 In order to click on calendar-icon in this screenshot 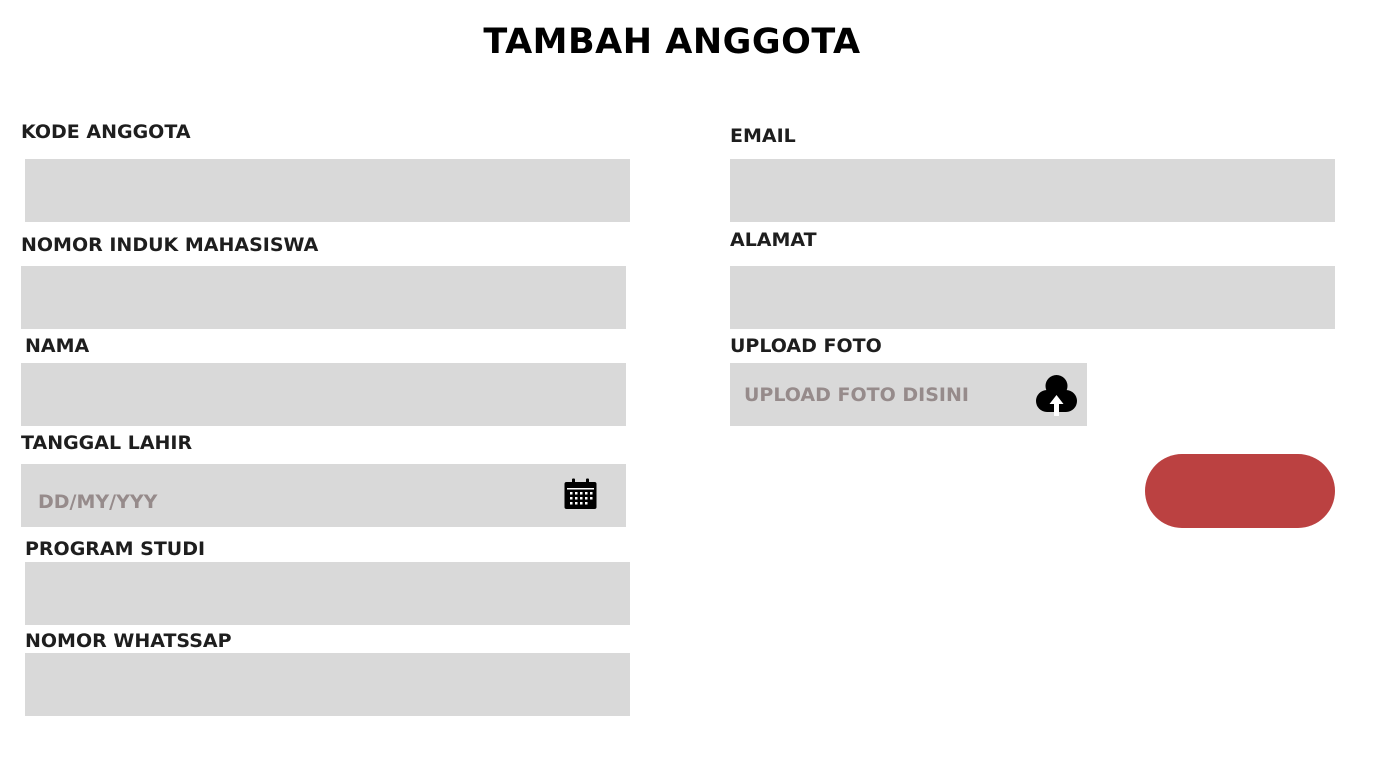, I will do `click(580, 494)`.